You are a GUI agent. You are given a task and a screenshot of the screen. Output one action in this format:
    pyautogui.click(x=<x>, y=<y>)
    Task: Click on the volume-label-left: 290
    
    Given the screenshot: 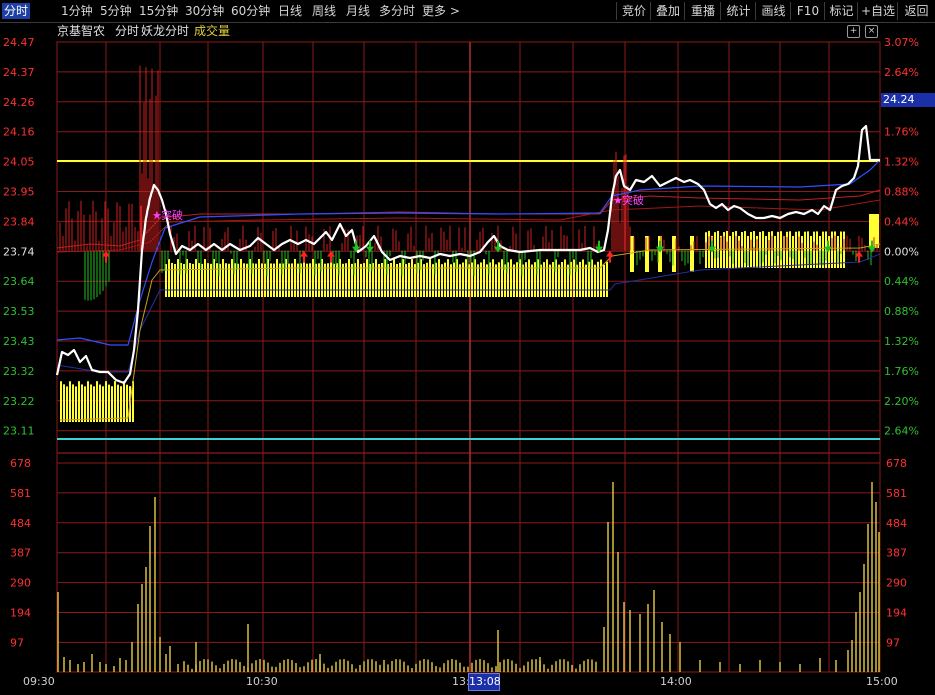 What is the action you would take?
    pyautogui.click(x=20, y=583)
    